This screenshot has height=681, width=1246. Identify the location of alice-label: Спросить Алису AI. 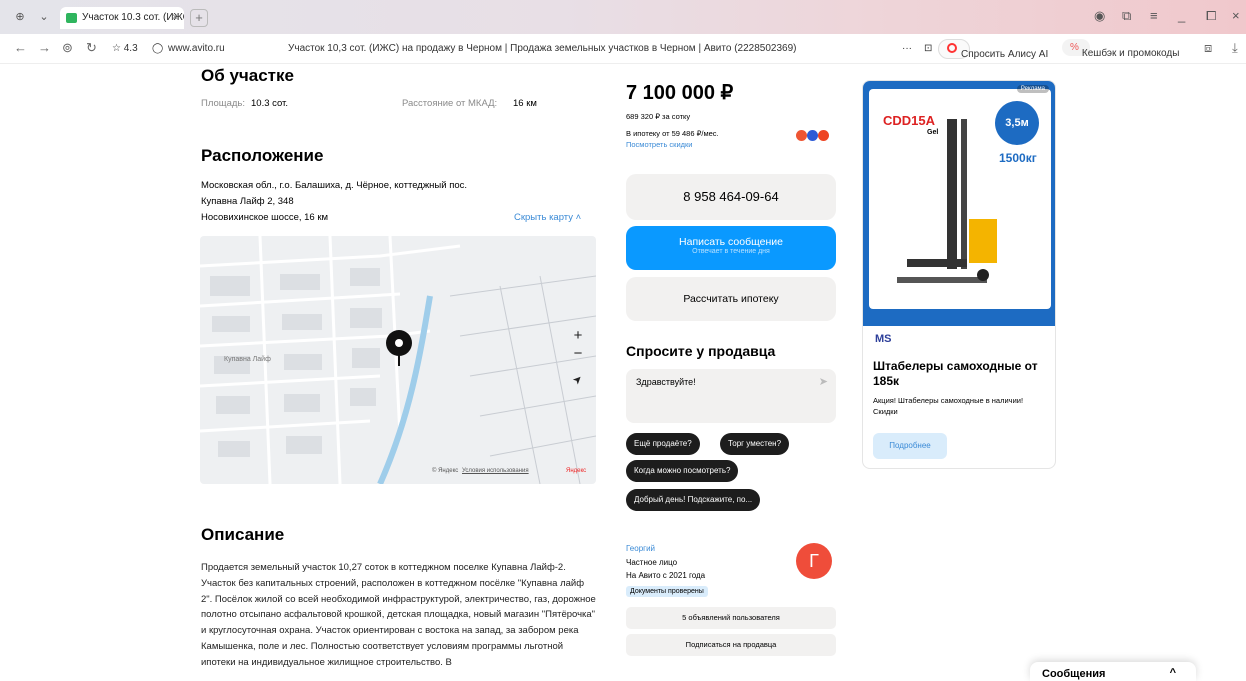
(1005, 54).